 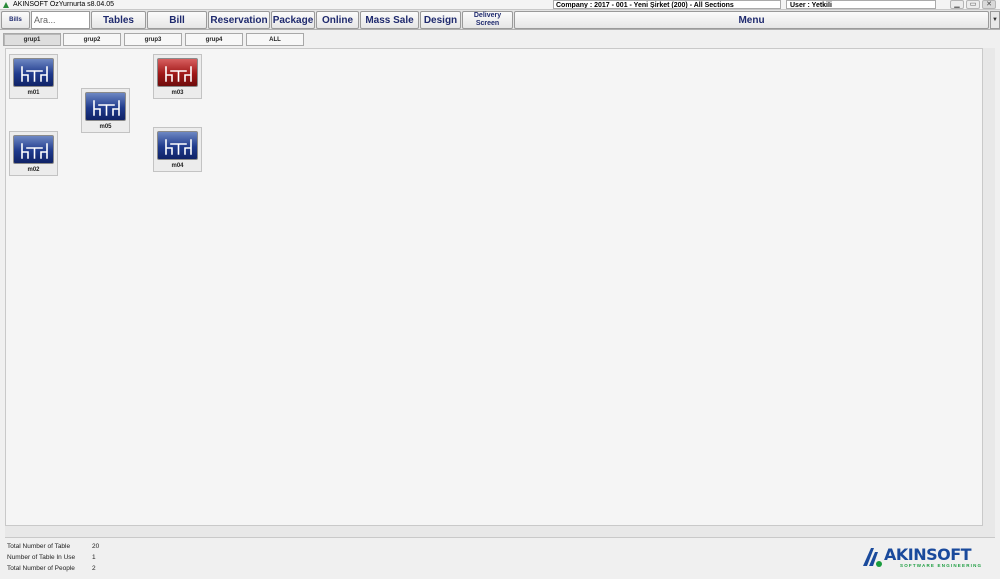 I want to click on search-input, so click(x=60, y=20).